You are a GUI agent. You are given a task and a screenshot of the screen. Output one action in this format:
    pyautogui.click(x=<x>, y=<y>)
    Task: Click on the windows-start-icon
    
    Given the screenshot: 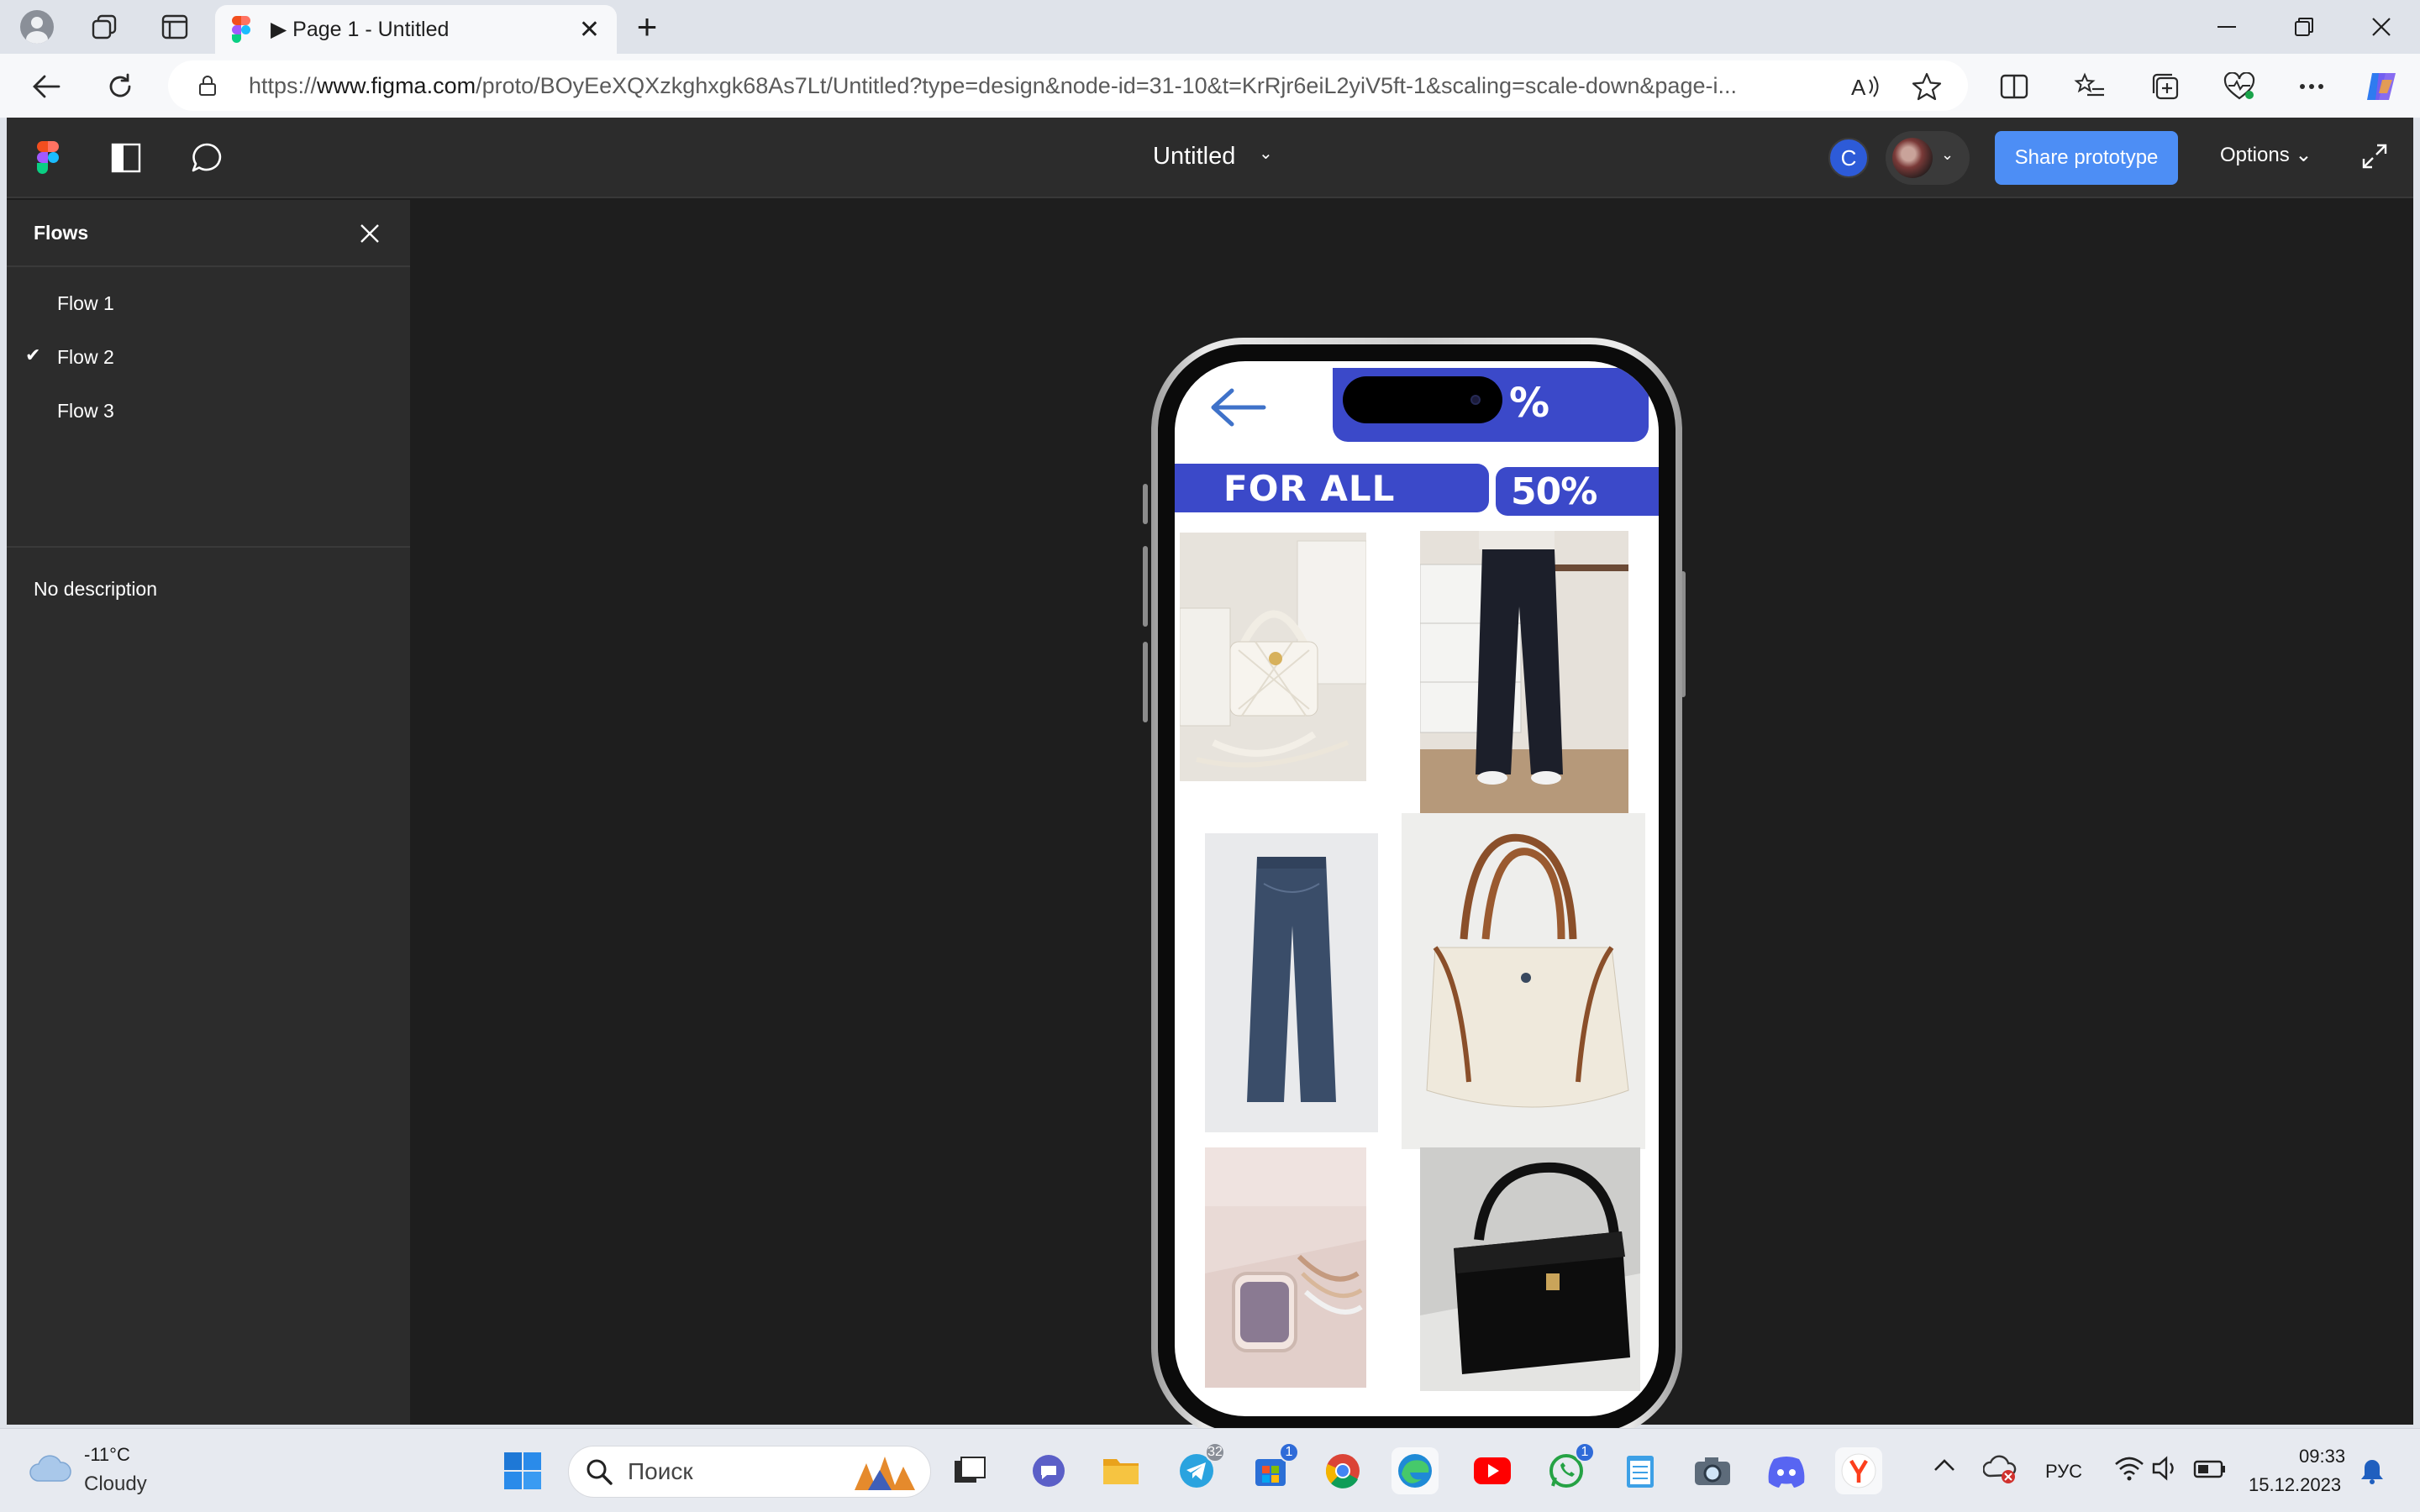 What is the action you would take?
    pyautogui.click(x=522, y=1470)
    